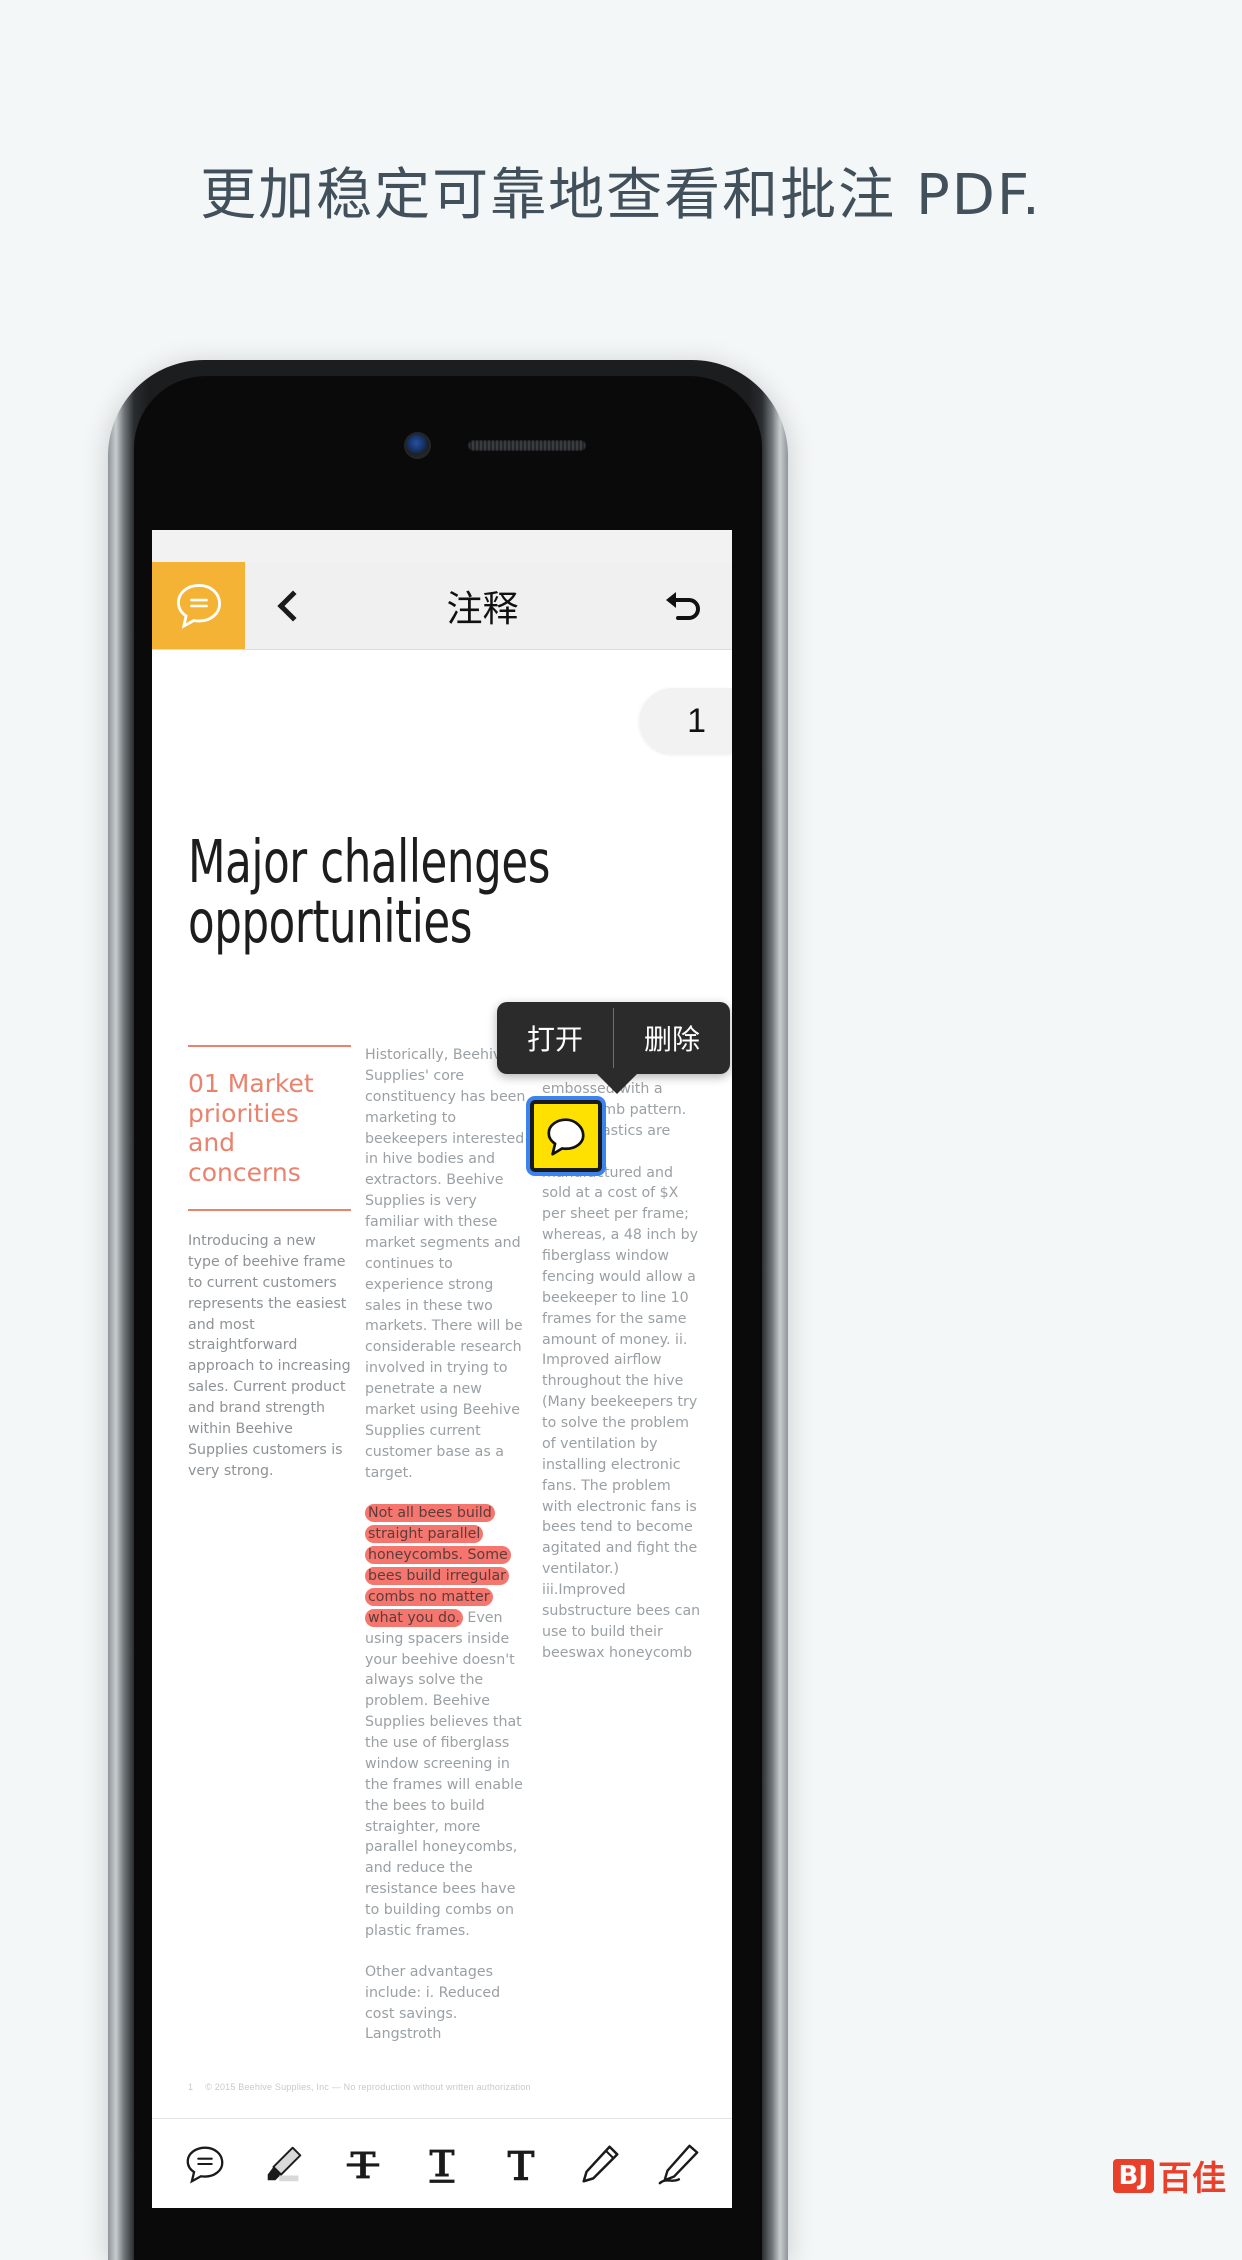  I want to click on annotation-toolbar, so click(442, 2163).